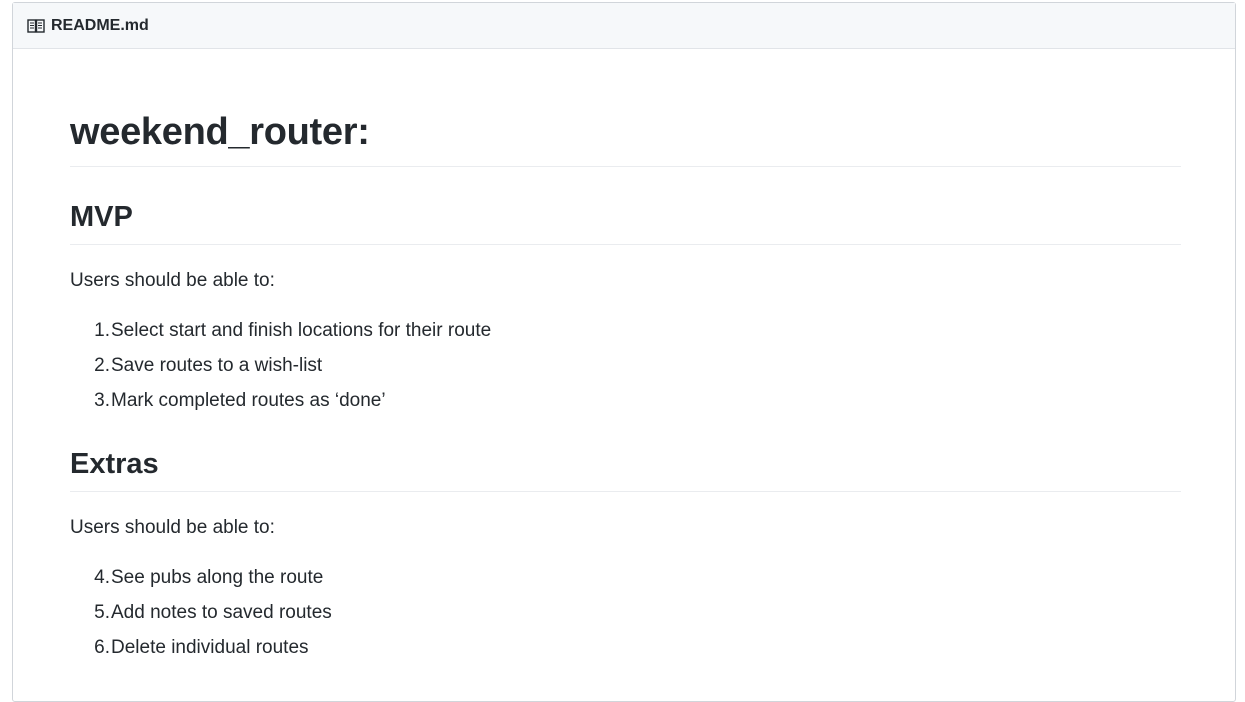  Describe the element at coordinates (102, 577) in the screenshot. I see `list-item-number: 4.` at that location.